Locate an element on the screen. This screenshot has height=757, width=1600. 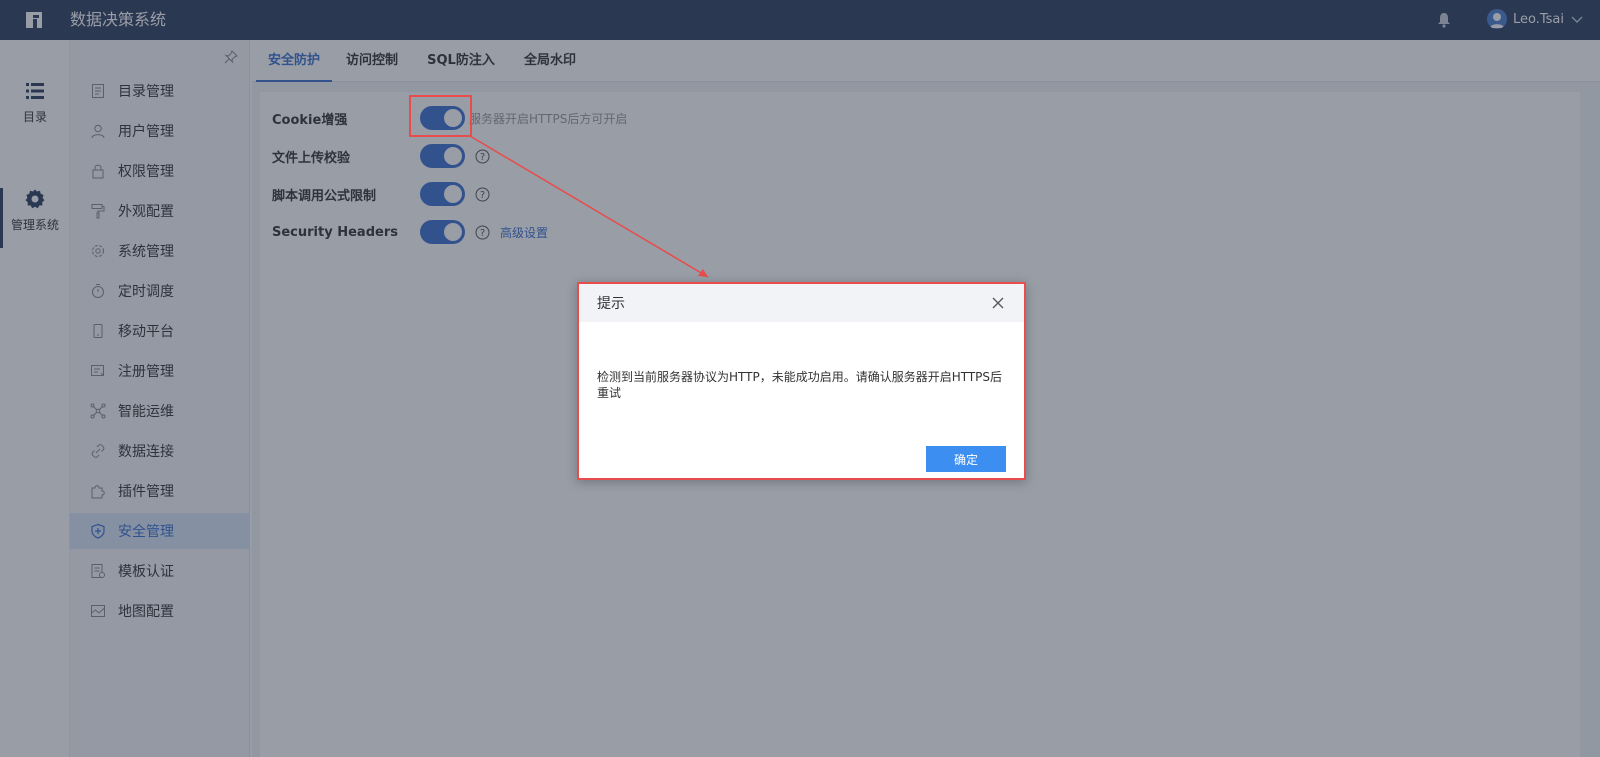
ok-button: 确定 is located at coordinates (966, 459).